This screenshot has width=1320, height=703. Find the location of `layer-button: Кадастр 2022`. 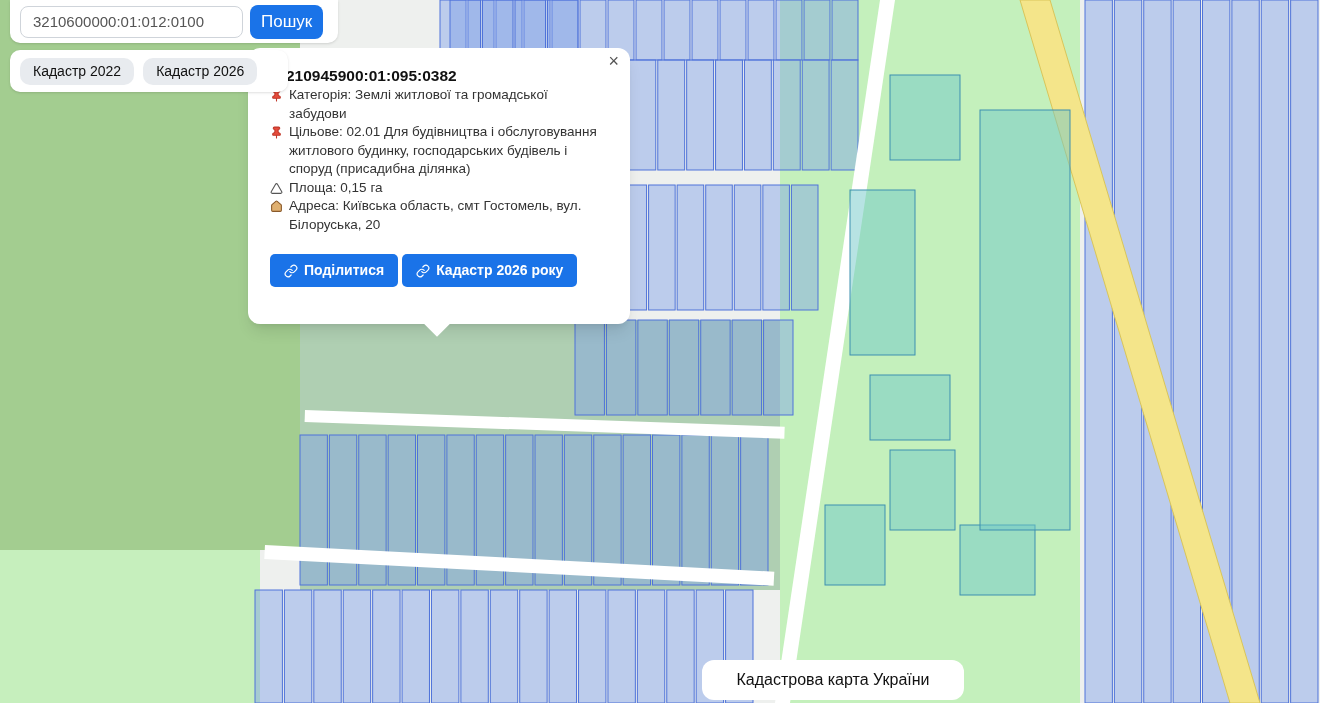

layer-button: Кадастр 2022 is located at coordinates (77, 71).